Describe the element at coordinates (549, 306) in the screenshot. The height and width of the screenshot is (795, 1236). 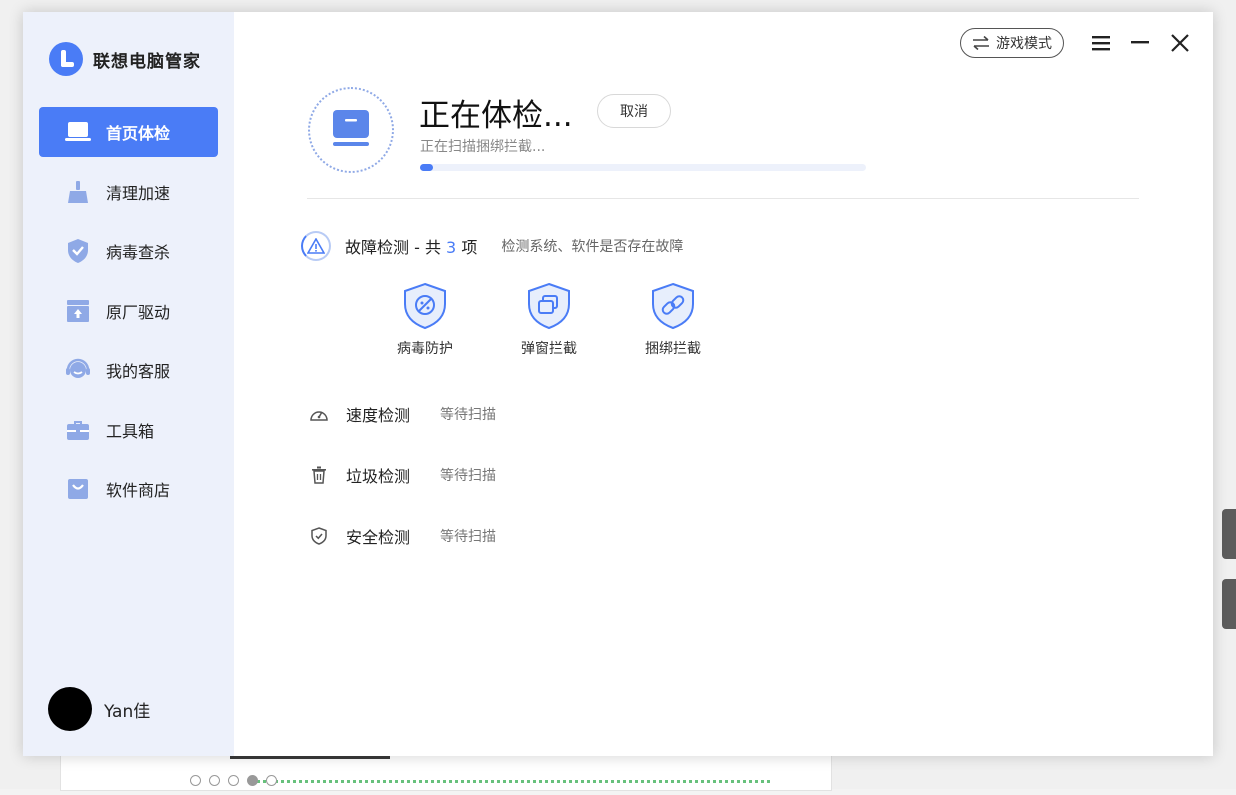
I see `popup-shield-icon` at that location.